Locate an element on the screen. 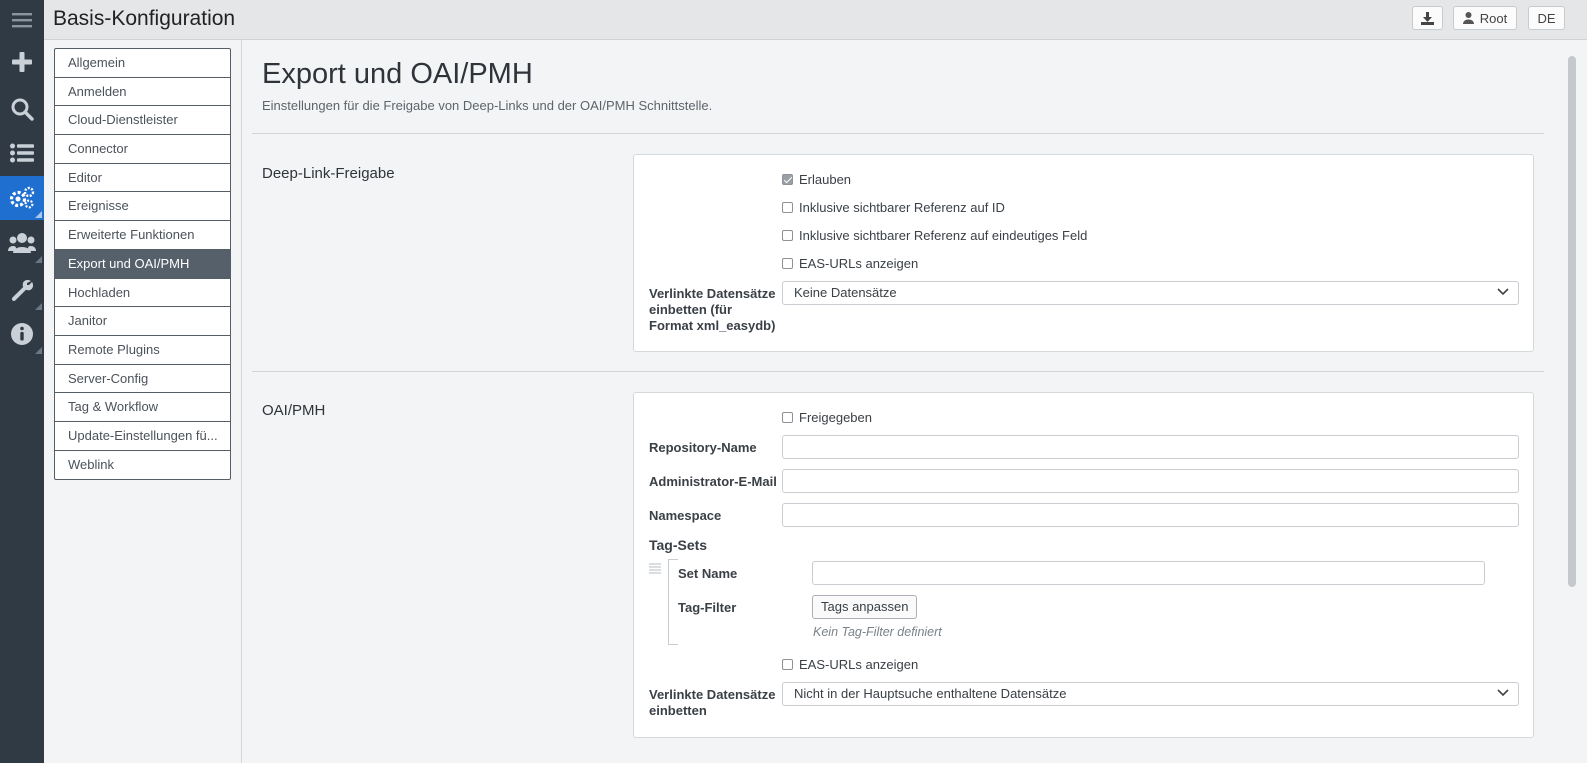 The height and width of the screenshot is (763, 1587). gears-icon is located at coordinates (22, 197).